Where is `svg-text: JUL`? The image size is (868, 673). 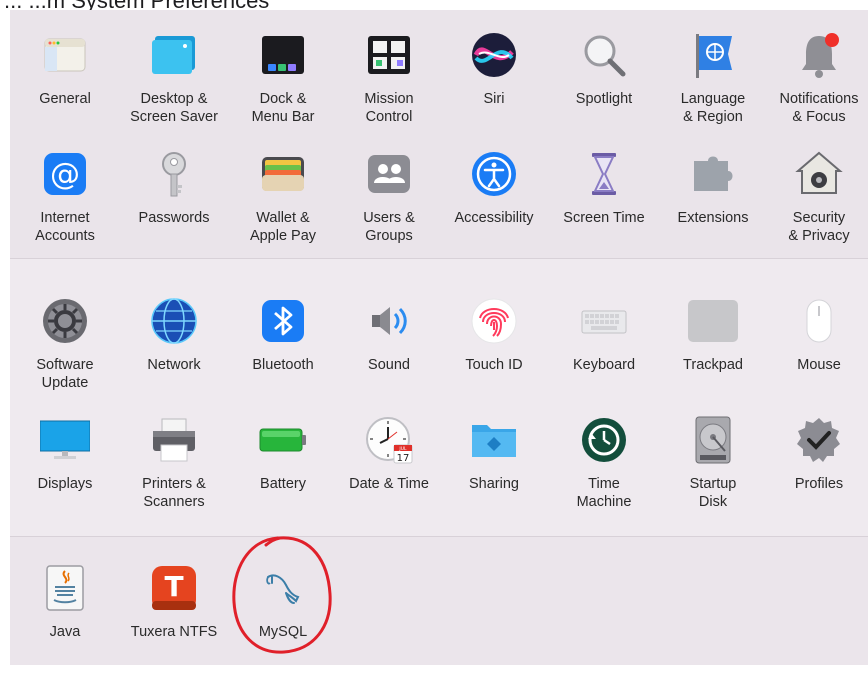 svg-text: JUL is located at coordinates (402, 449).